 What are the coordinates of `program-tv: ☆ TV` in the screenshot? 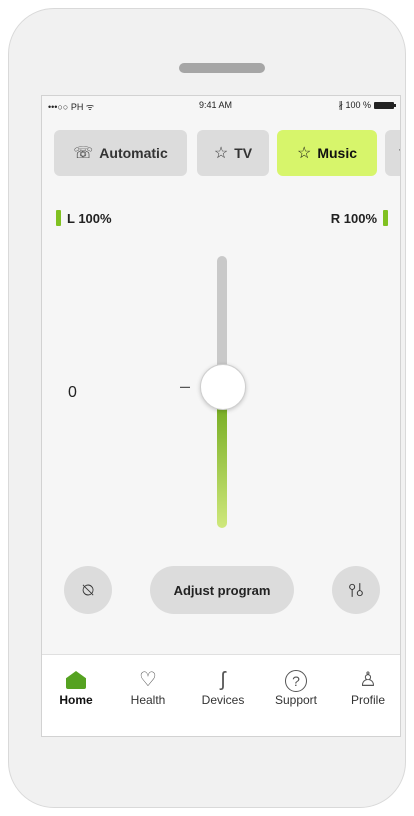 It's located at (233, 153).